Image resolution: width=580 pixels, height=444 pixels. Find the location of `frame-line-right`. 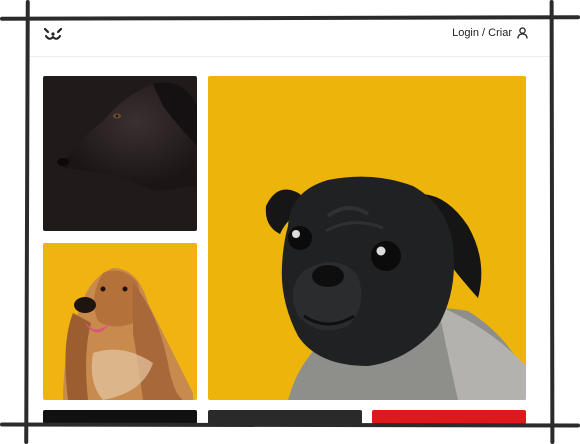

frame-line-right is located at coordinates (552, 222).